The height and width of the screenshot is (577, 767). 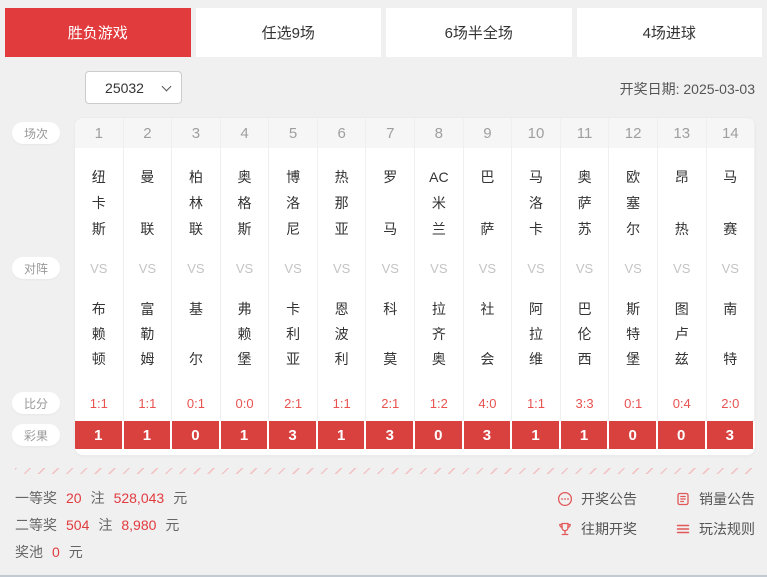 What do you see at coordinates (148, 334) in the screenshot?
I see `away-team: 富勒姆` at bounding box center [148, 334].